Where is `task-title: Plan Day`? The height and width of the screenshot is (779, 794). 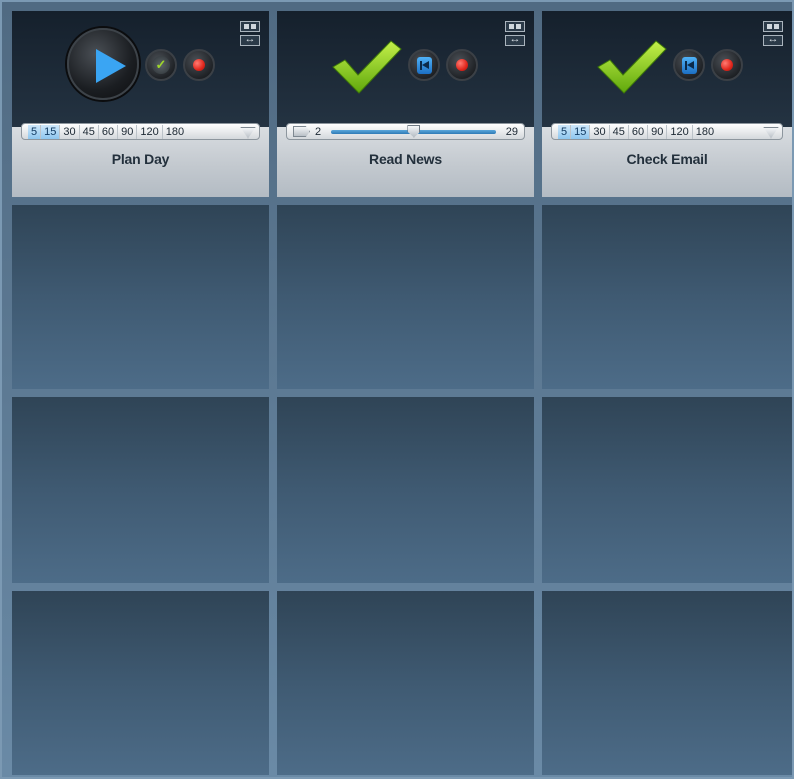 task-title: Plan Day is located at coordinates (140, 159).